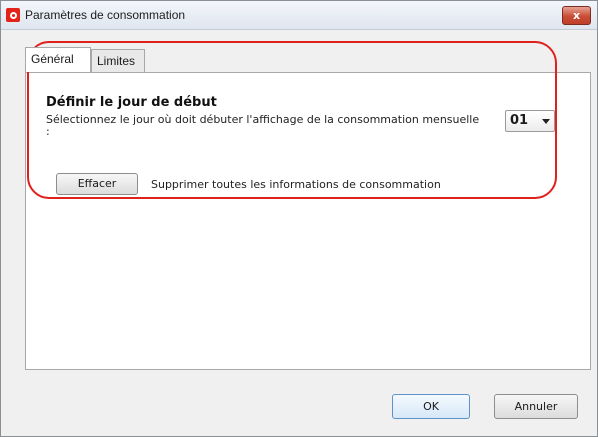 The width and height of the screenshot is (598, 437). I want to click on erase-button: Effacer, so click(97, 184).